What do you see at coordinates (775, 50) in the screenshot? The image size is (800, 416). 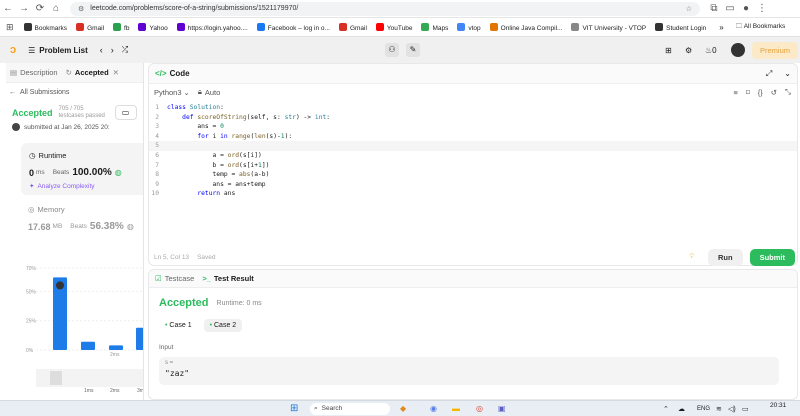 I see `premium-button: Premium` at bounding box center [775, 50].